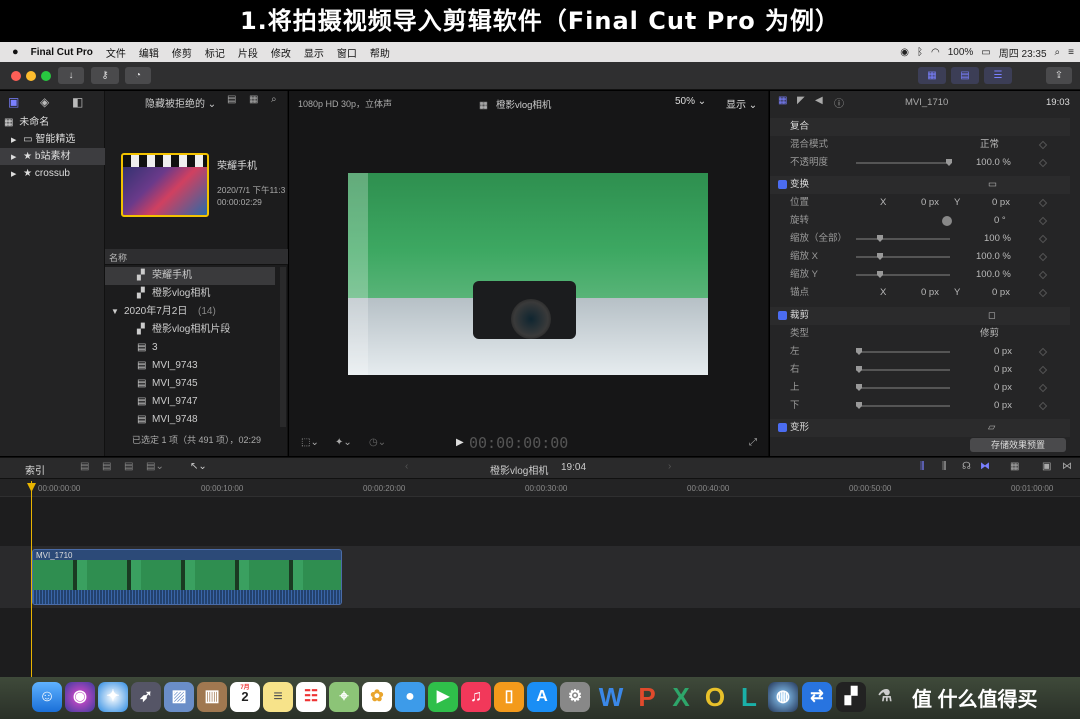 This screenshot has height=719, width=1080. I want to click on overwrite-clip-icon: ▤⌄, so click(155, 466).